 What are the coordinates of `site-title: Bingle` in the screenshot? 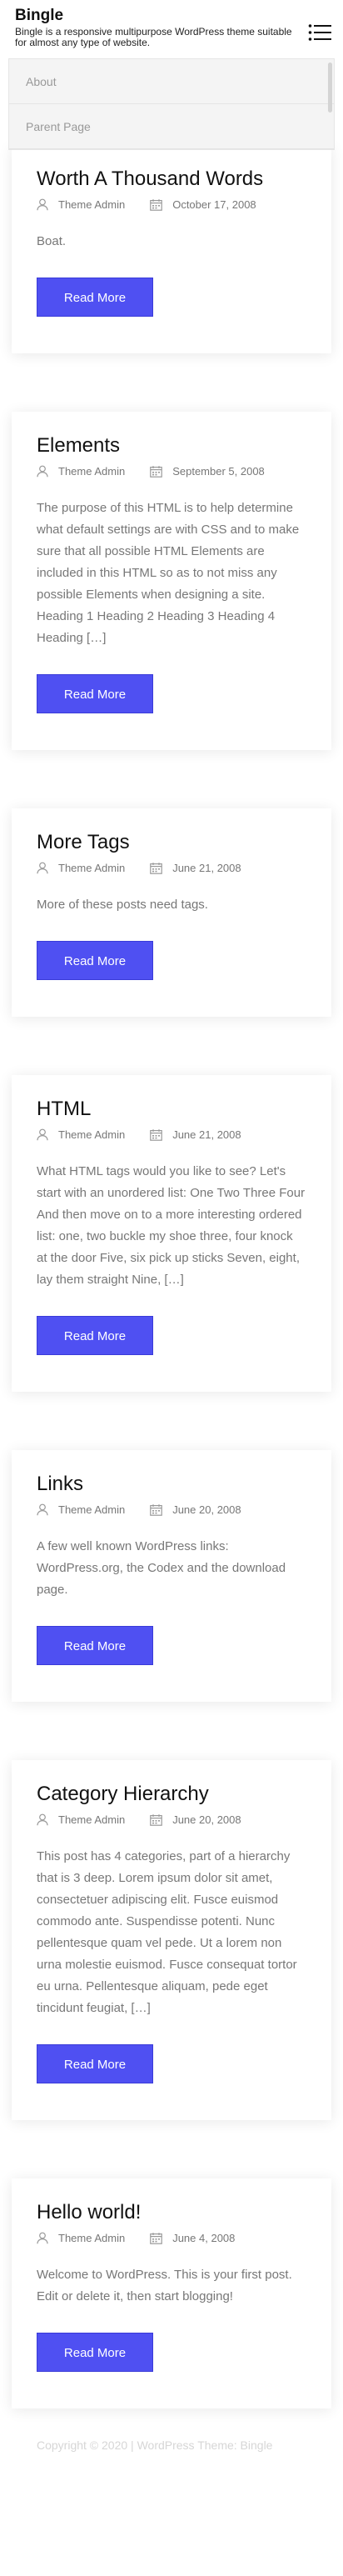 It's located at (171, 16).